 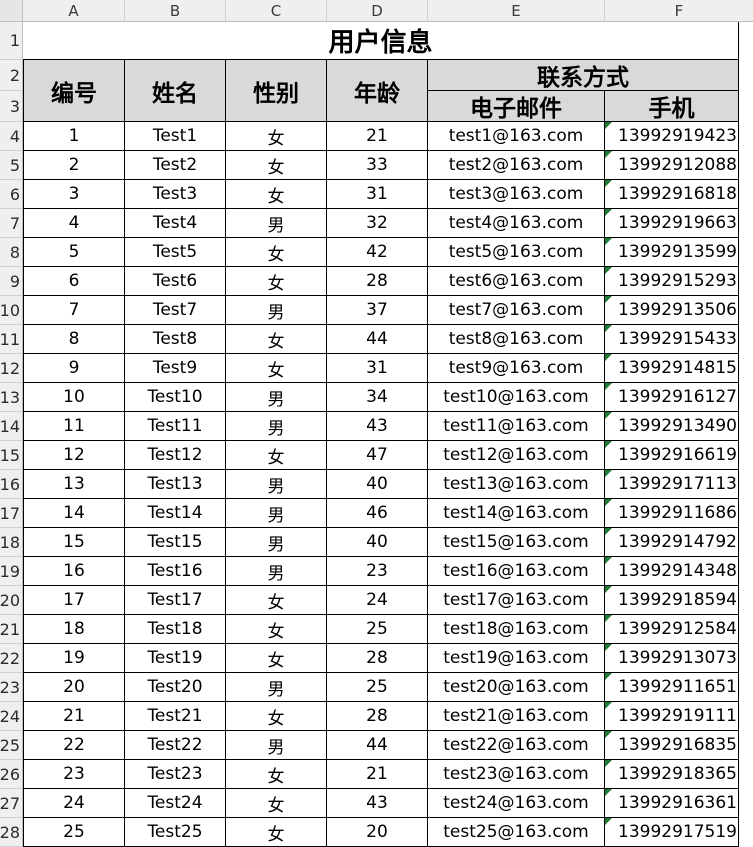 I want to click on cell-age: 43, so click(x=377, y=803).